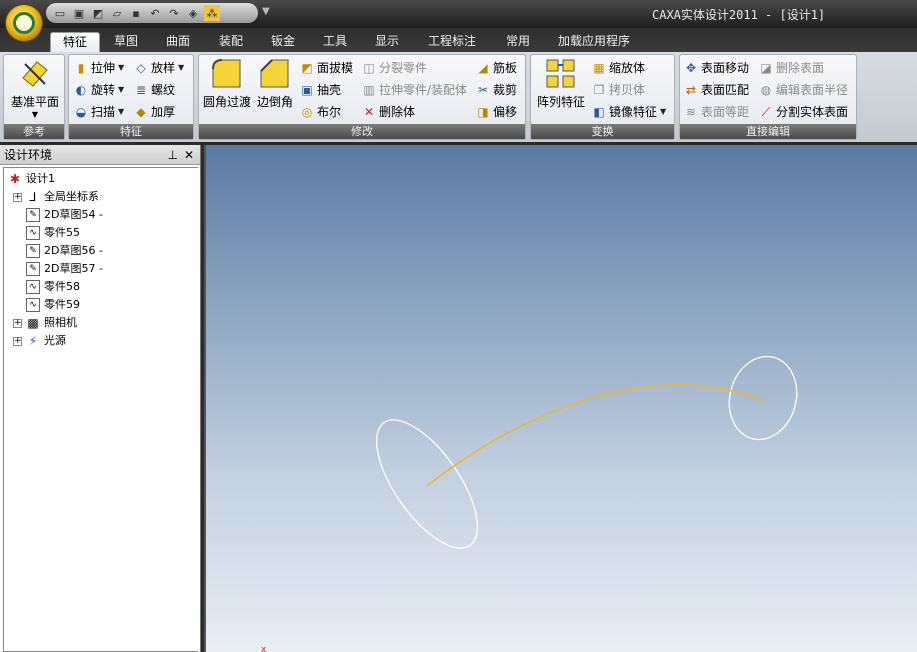 The image size is (917, 652). Describe the element at coordinates (618, 68) in the screenshot. I see `scale-button: ▦ 缩放体` at that location.